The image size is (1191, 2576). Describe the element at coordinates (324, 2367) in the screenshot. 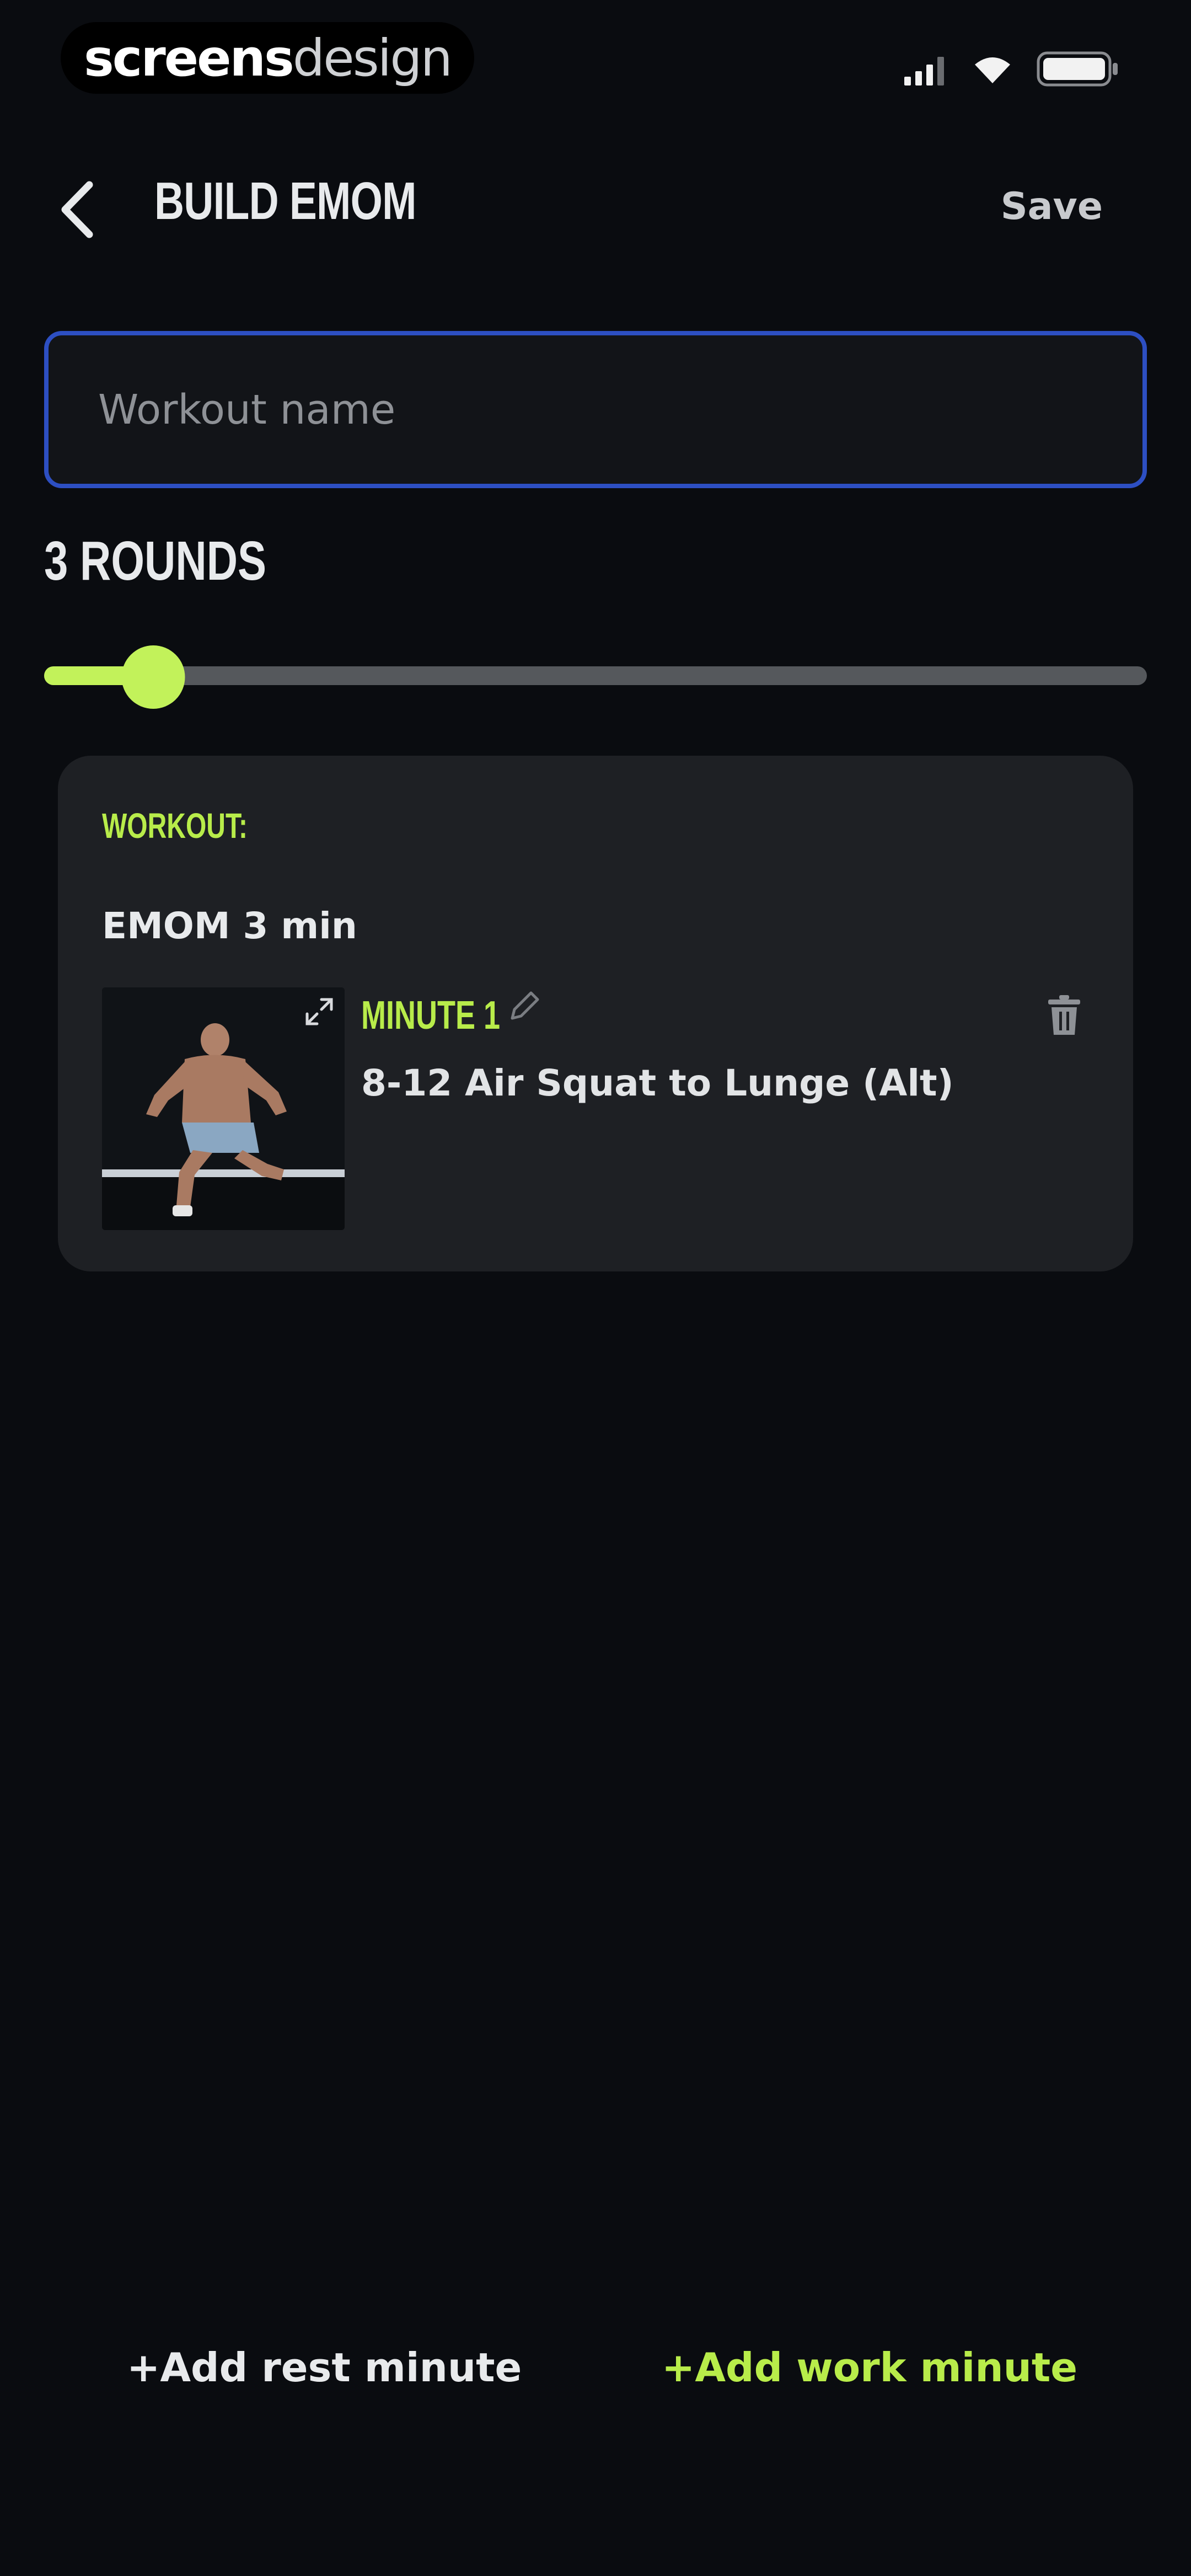

I see `add-rest-minute-button: +Add rest minute` at that location.